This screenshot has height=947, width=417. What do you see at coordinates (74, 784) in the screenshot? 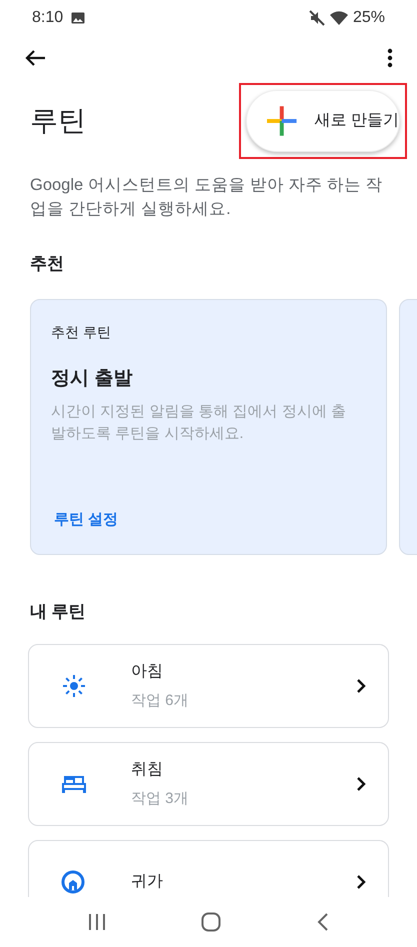
I see `bed-icon` at bounding box center [74, 784].